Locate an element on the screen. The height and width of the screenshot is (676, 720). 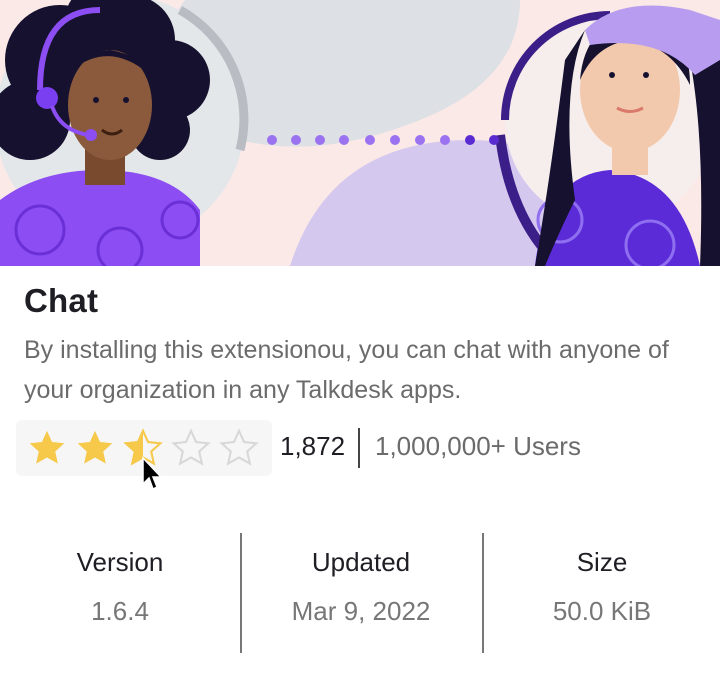
rating-separator is located at coordinates (359, 448).